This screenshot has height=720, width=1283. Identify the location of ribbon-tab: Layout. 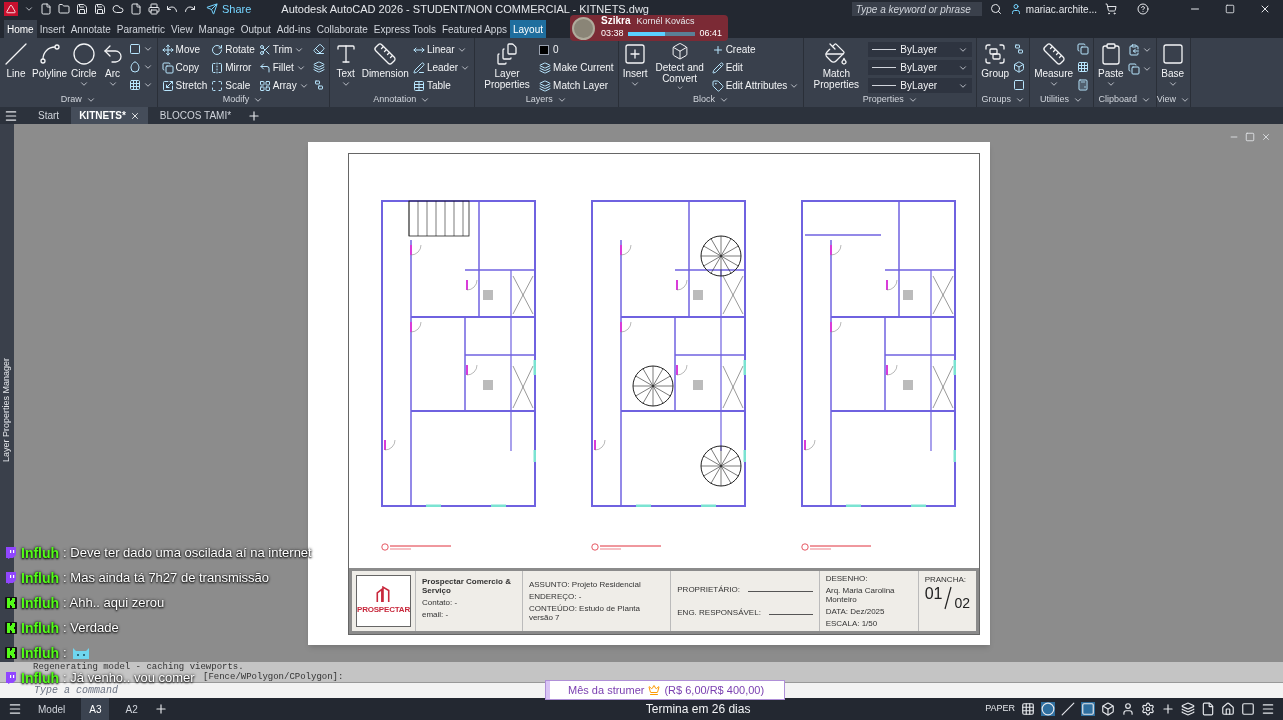
(527, 29).